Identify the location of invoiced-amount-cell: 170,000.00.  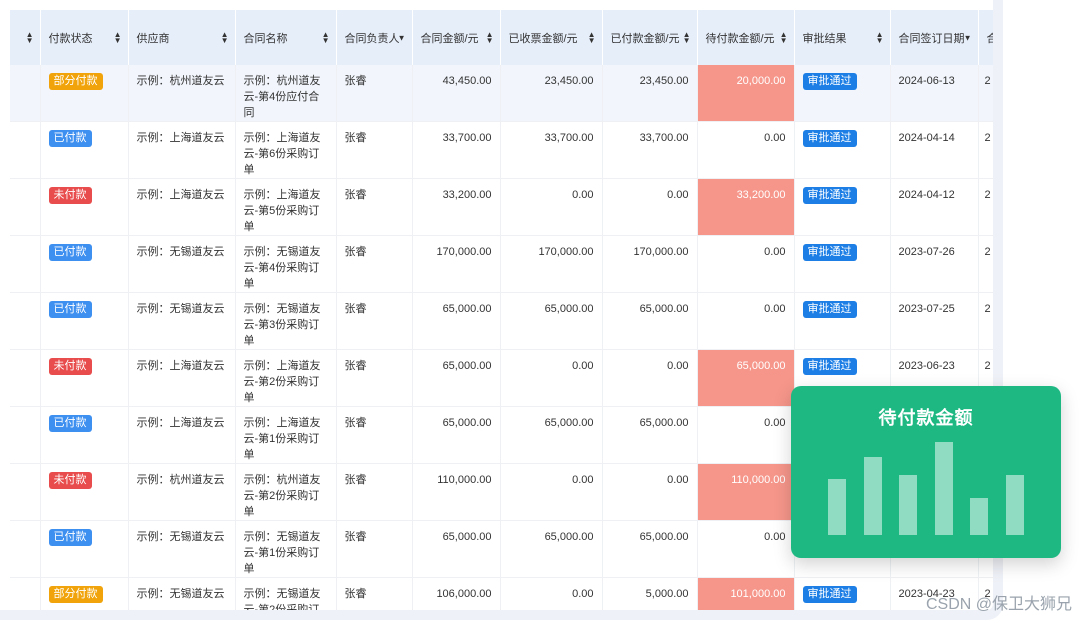
(551, 264).